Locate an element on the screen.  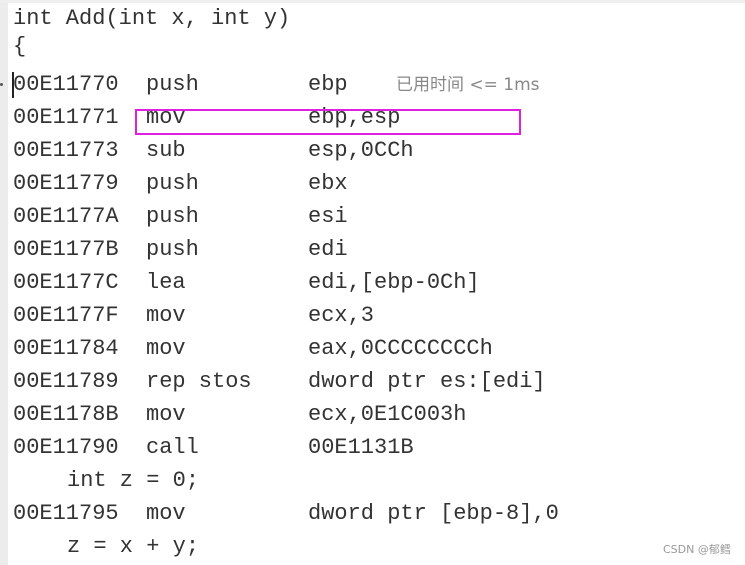
source-line: int Add(int x, int y) is located at coordinates (372, 19).